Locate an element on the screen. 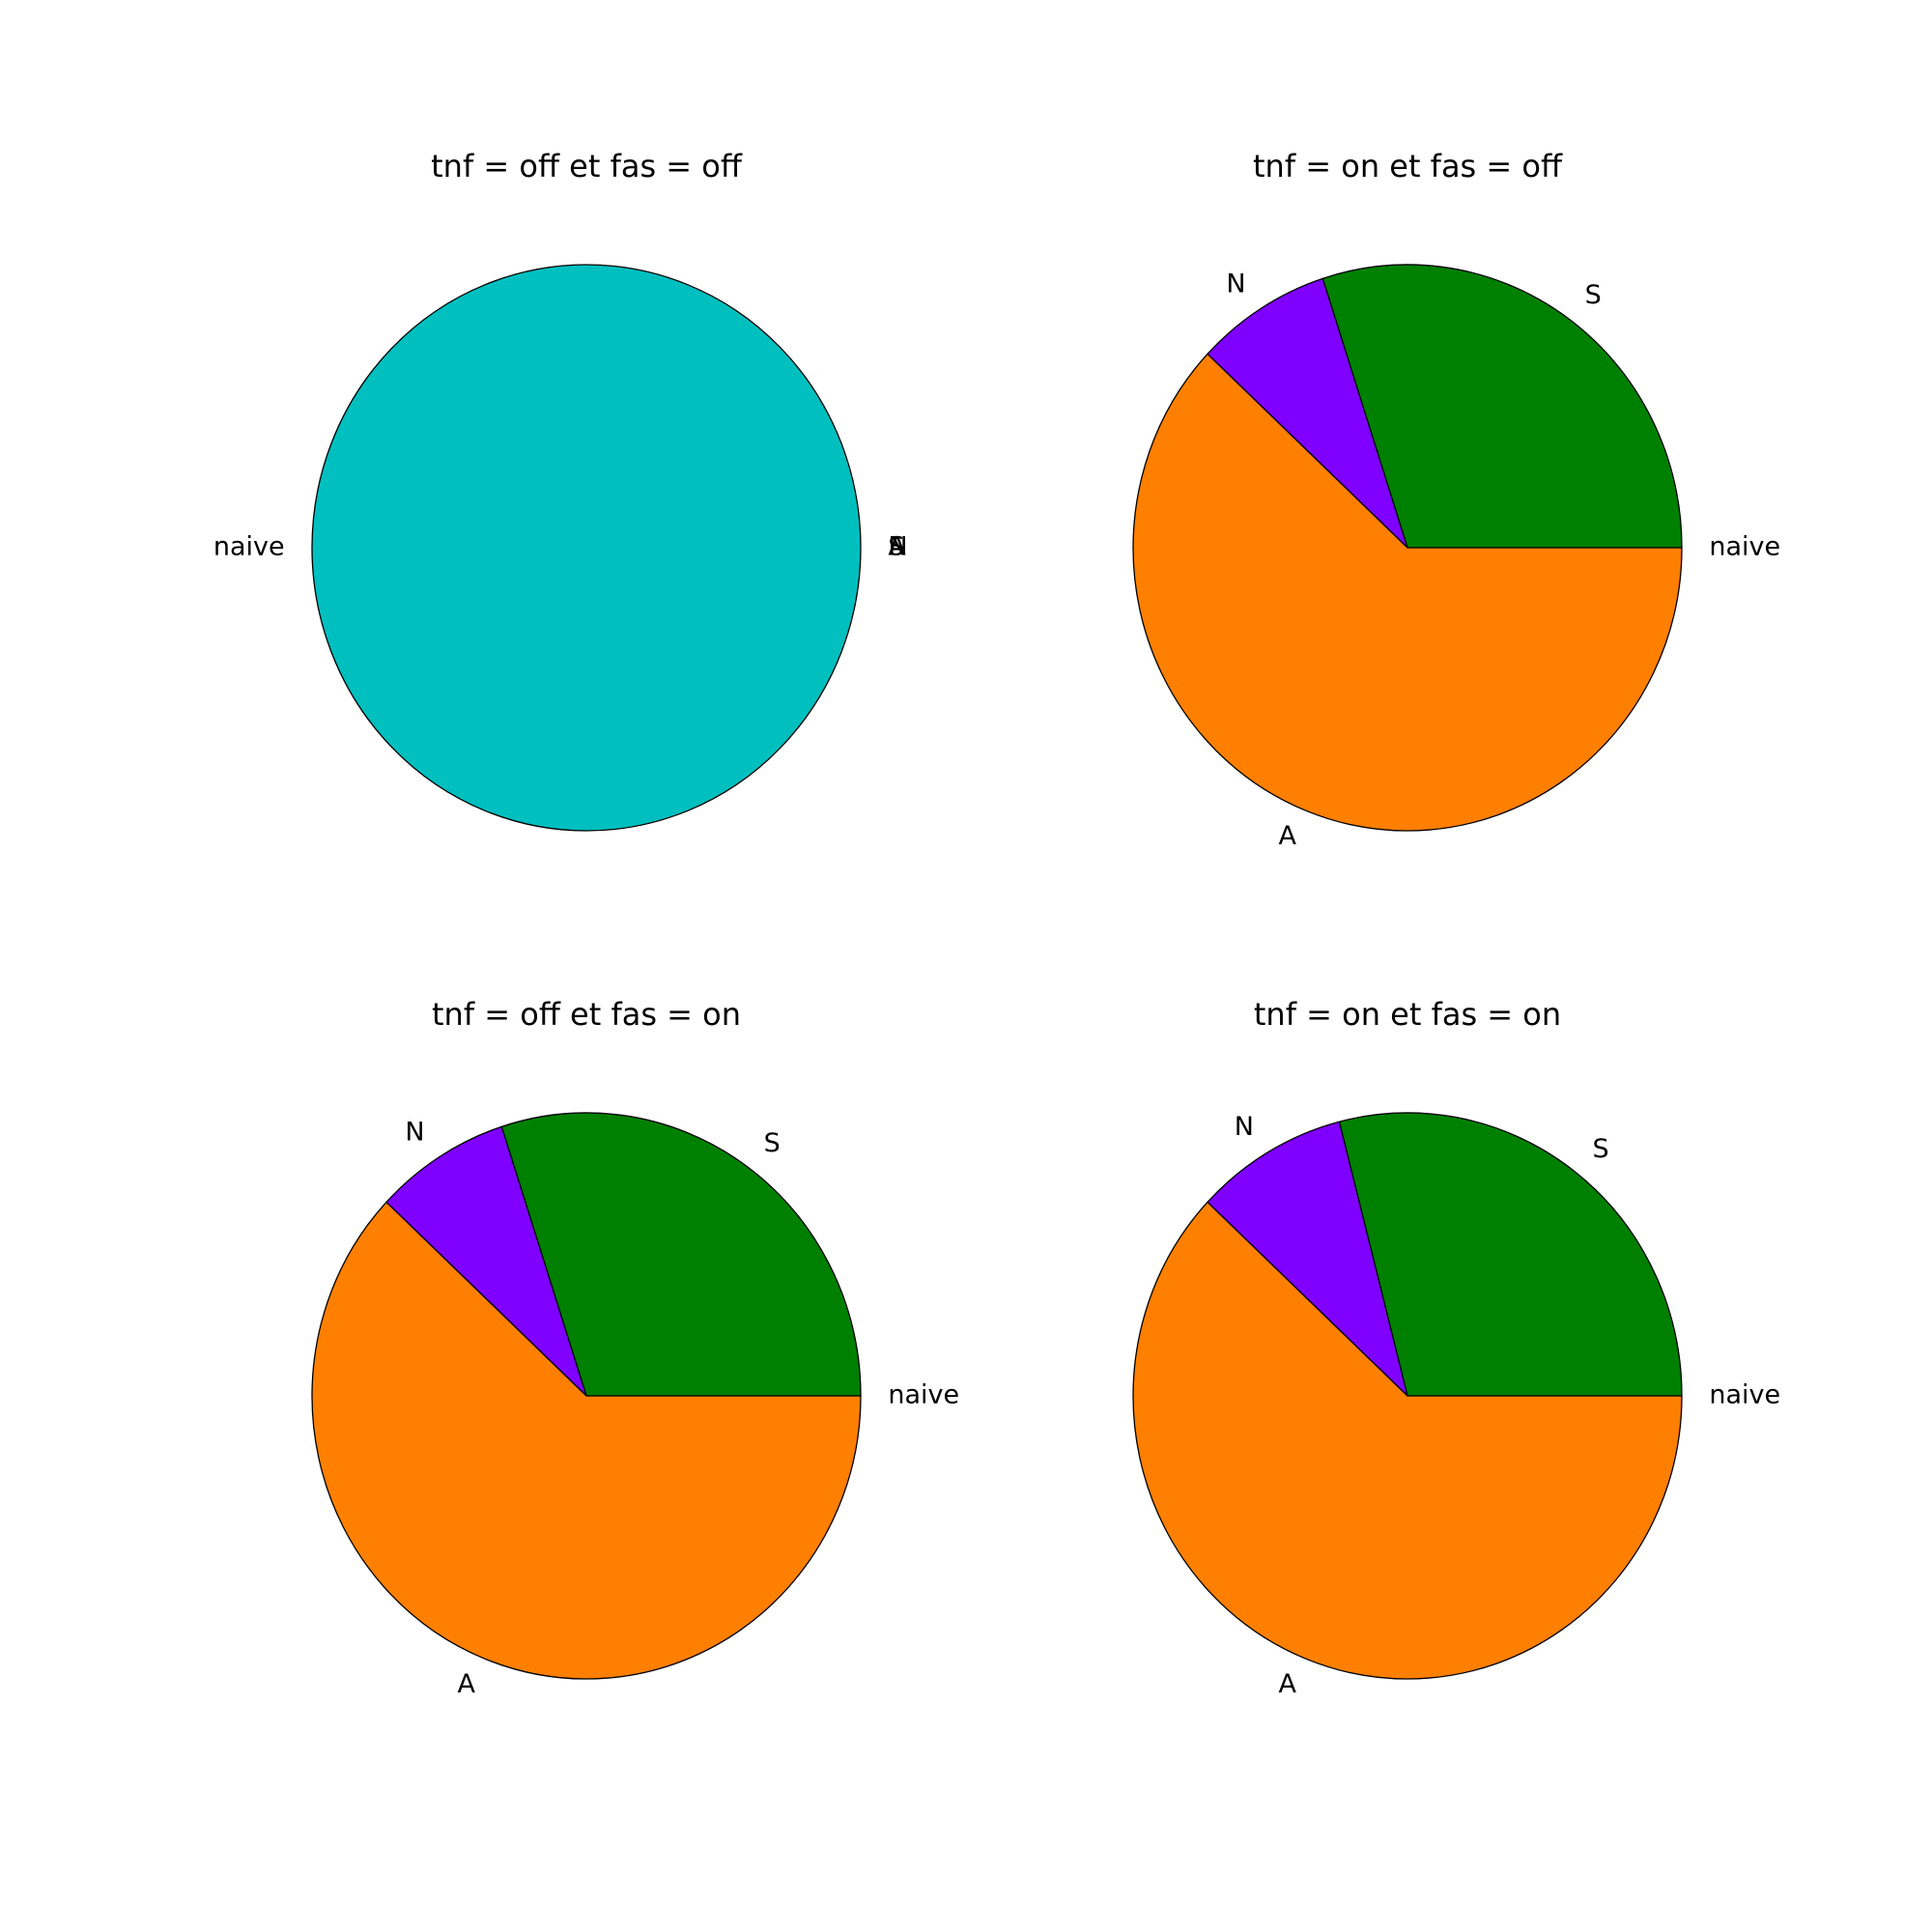 The height and width of the screenshot is (1932, 1932). pie-slice-naive is located at coordinates (586, 548).